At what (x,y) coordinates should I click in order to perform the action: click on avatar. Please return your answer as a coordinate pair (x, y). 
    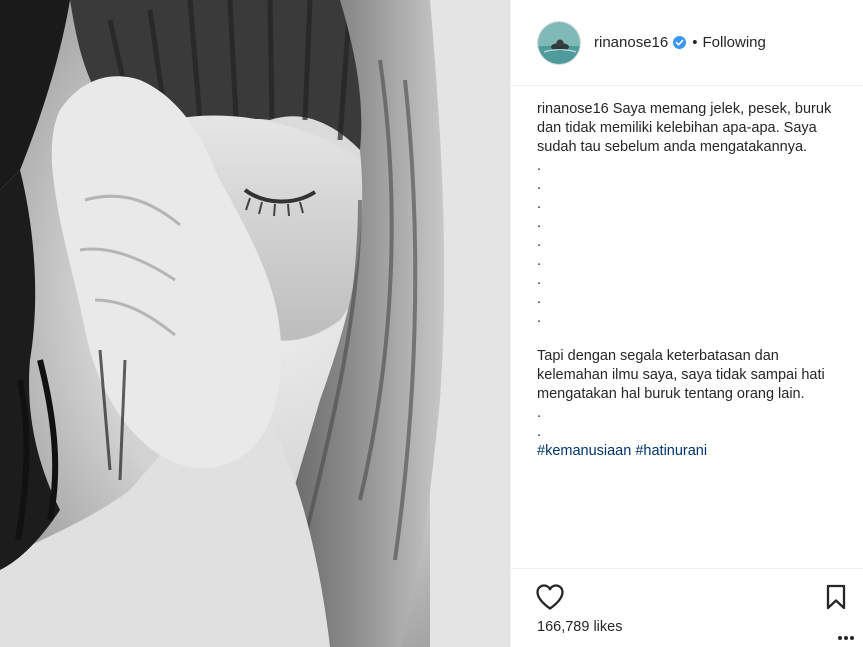
    Looking at the image, I should click on (559, 42).